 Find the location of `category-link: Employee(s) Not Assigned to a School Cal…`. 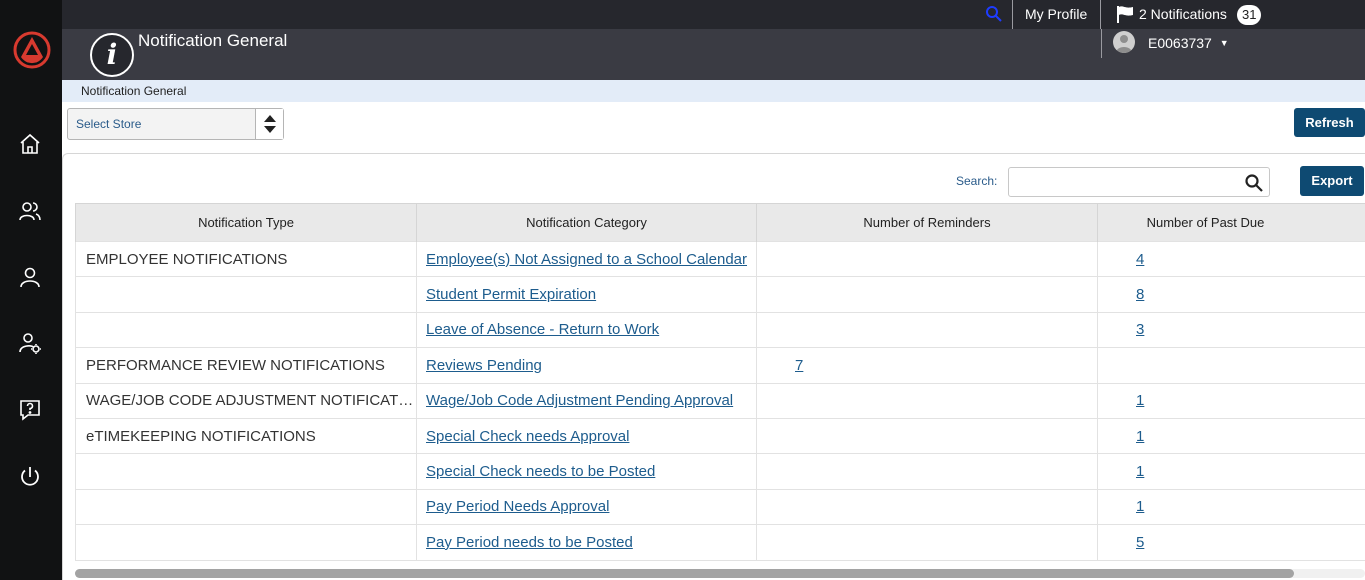

category-link: Employee(s) Not Assigned to a School Cal… is located at coordinates (586, 259).